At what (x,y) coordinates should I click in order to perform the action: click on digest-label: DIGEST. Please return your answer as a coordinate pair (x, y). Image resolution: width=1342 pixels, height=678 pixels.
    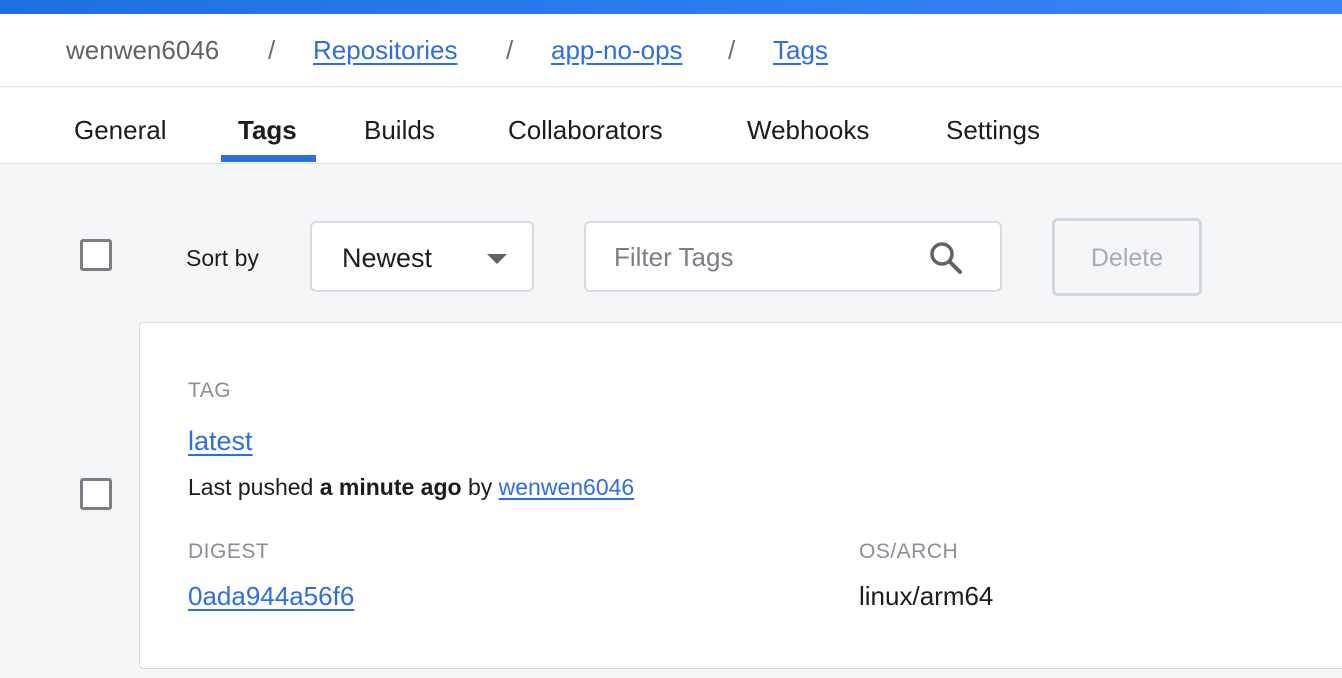
    Looking at the image, I should click on (229, 551).